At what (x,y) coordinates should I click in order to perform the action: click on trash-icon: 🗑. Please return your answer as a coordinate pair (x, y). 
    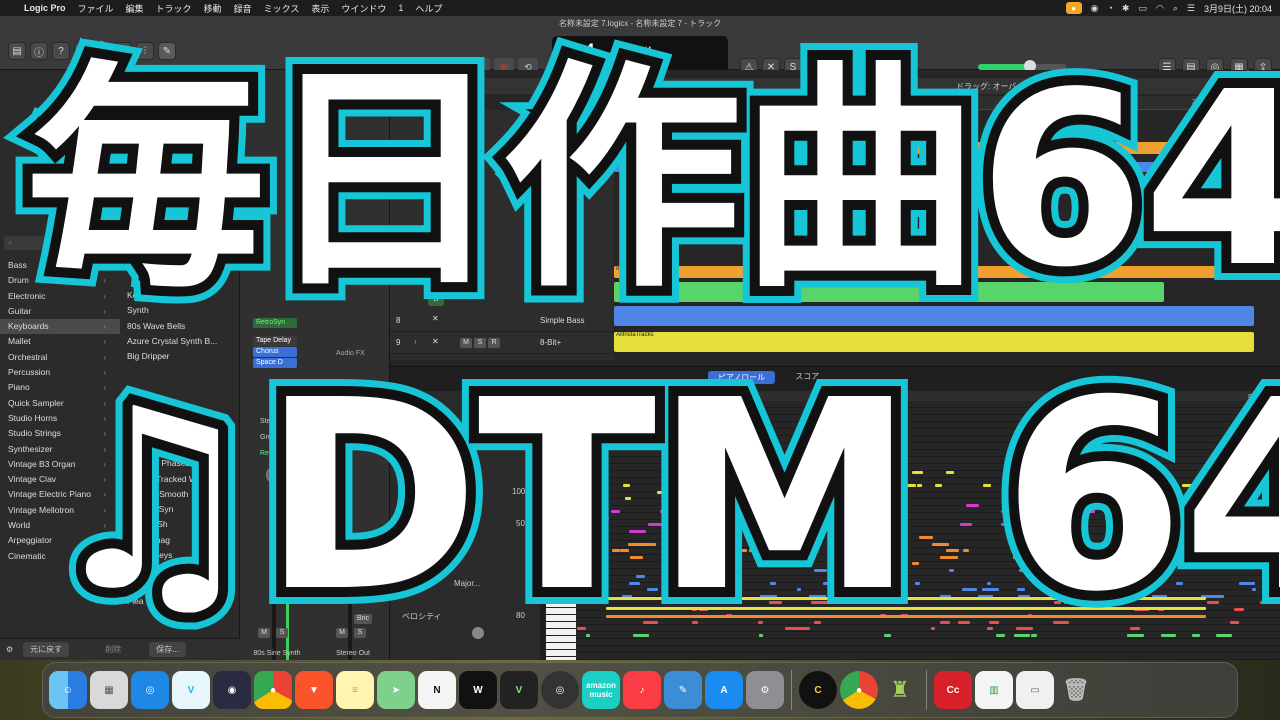
    Looking at the image, I should click on (1076, 690).